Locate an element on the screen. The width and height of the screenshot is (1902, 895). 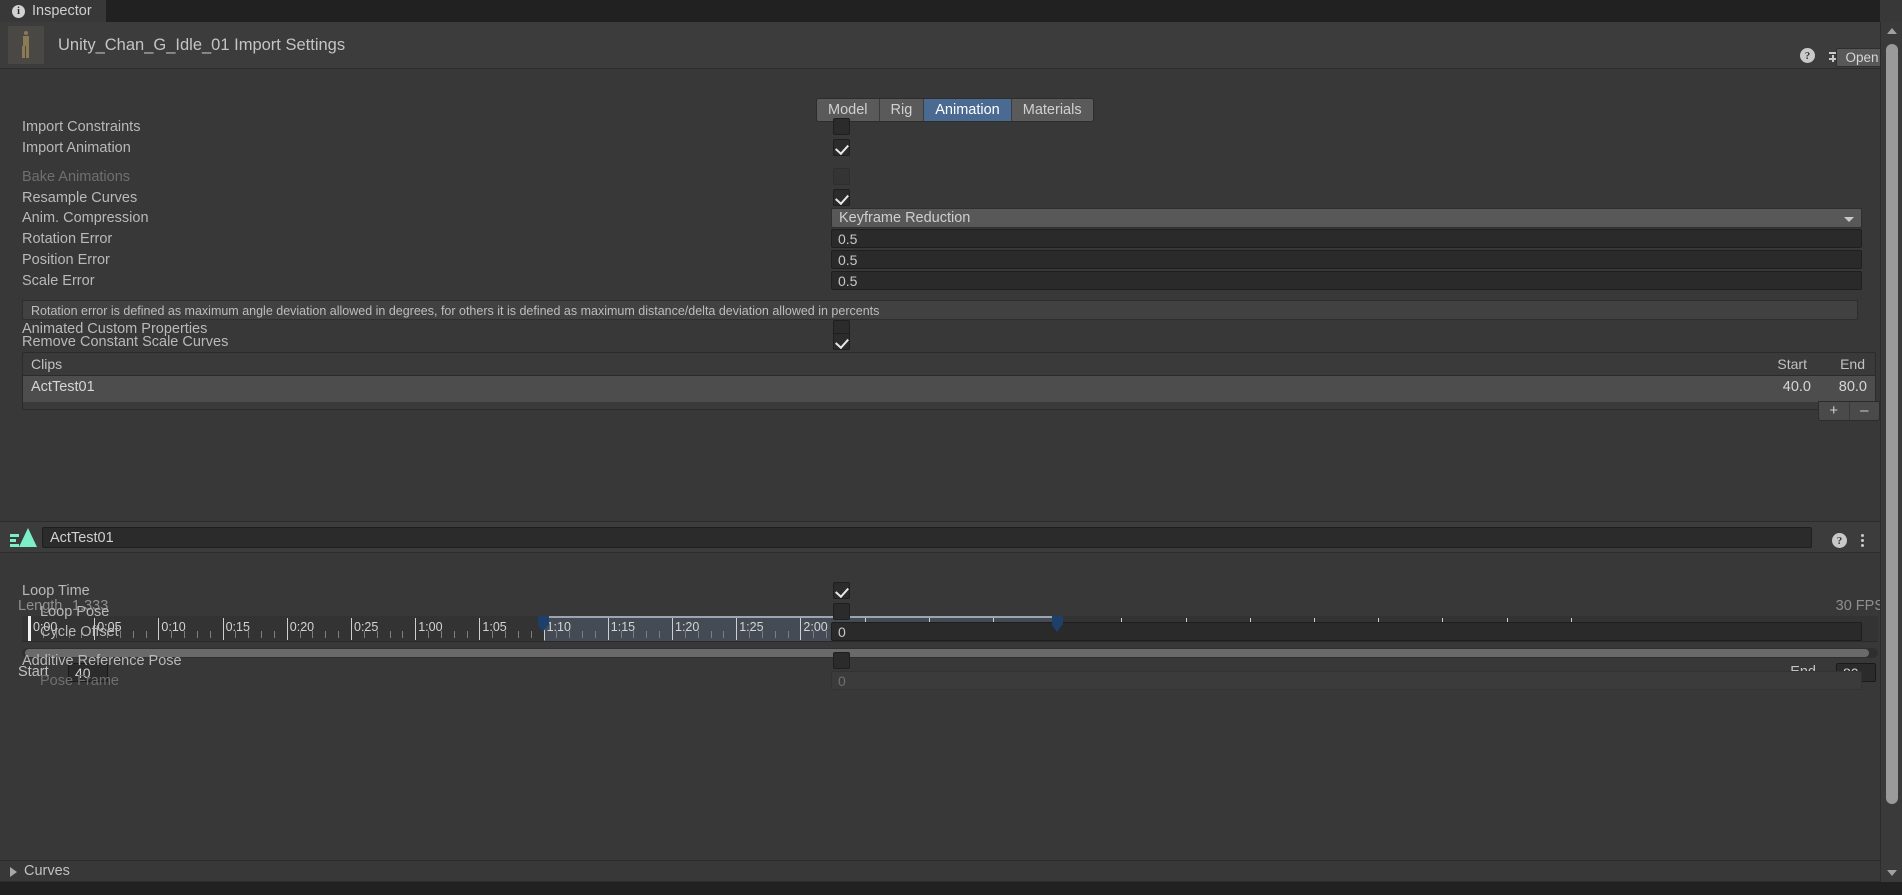
loop-pose-label: Loop Pose is located at coordinates (75, 612).